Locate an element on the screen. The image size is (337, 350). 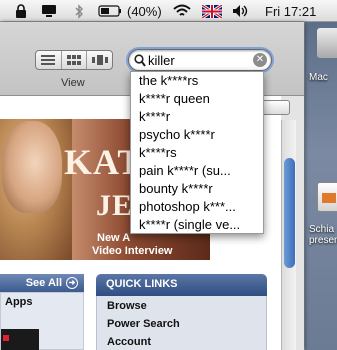
arrow-right-icon: ➜ is located at coordinates (72, 283).